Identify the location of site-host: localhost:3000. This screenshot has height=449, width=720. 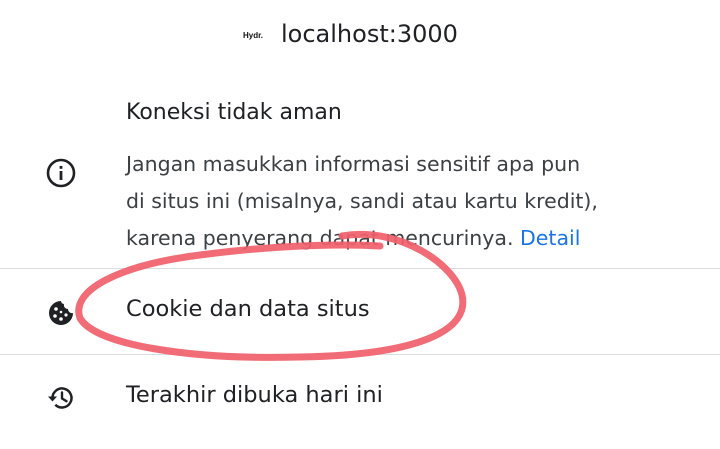
(369, 34).